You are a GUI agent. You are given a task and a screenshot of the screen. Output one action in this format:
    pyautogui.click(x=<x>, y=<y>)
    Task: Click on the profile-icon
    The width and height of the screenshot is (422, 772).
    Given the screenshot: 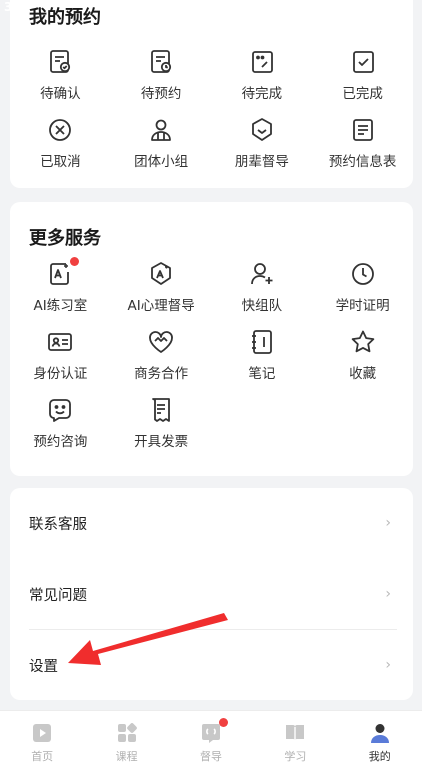 What is the action you would take?
    pyautogui.click(x=380, y=733)
    